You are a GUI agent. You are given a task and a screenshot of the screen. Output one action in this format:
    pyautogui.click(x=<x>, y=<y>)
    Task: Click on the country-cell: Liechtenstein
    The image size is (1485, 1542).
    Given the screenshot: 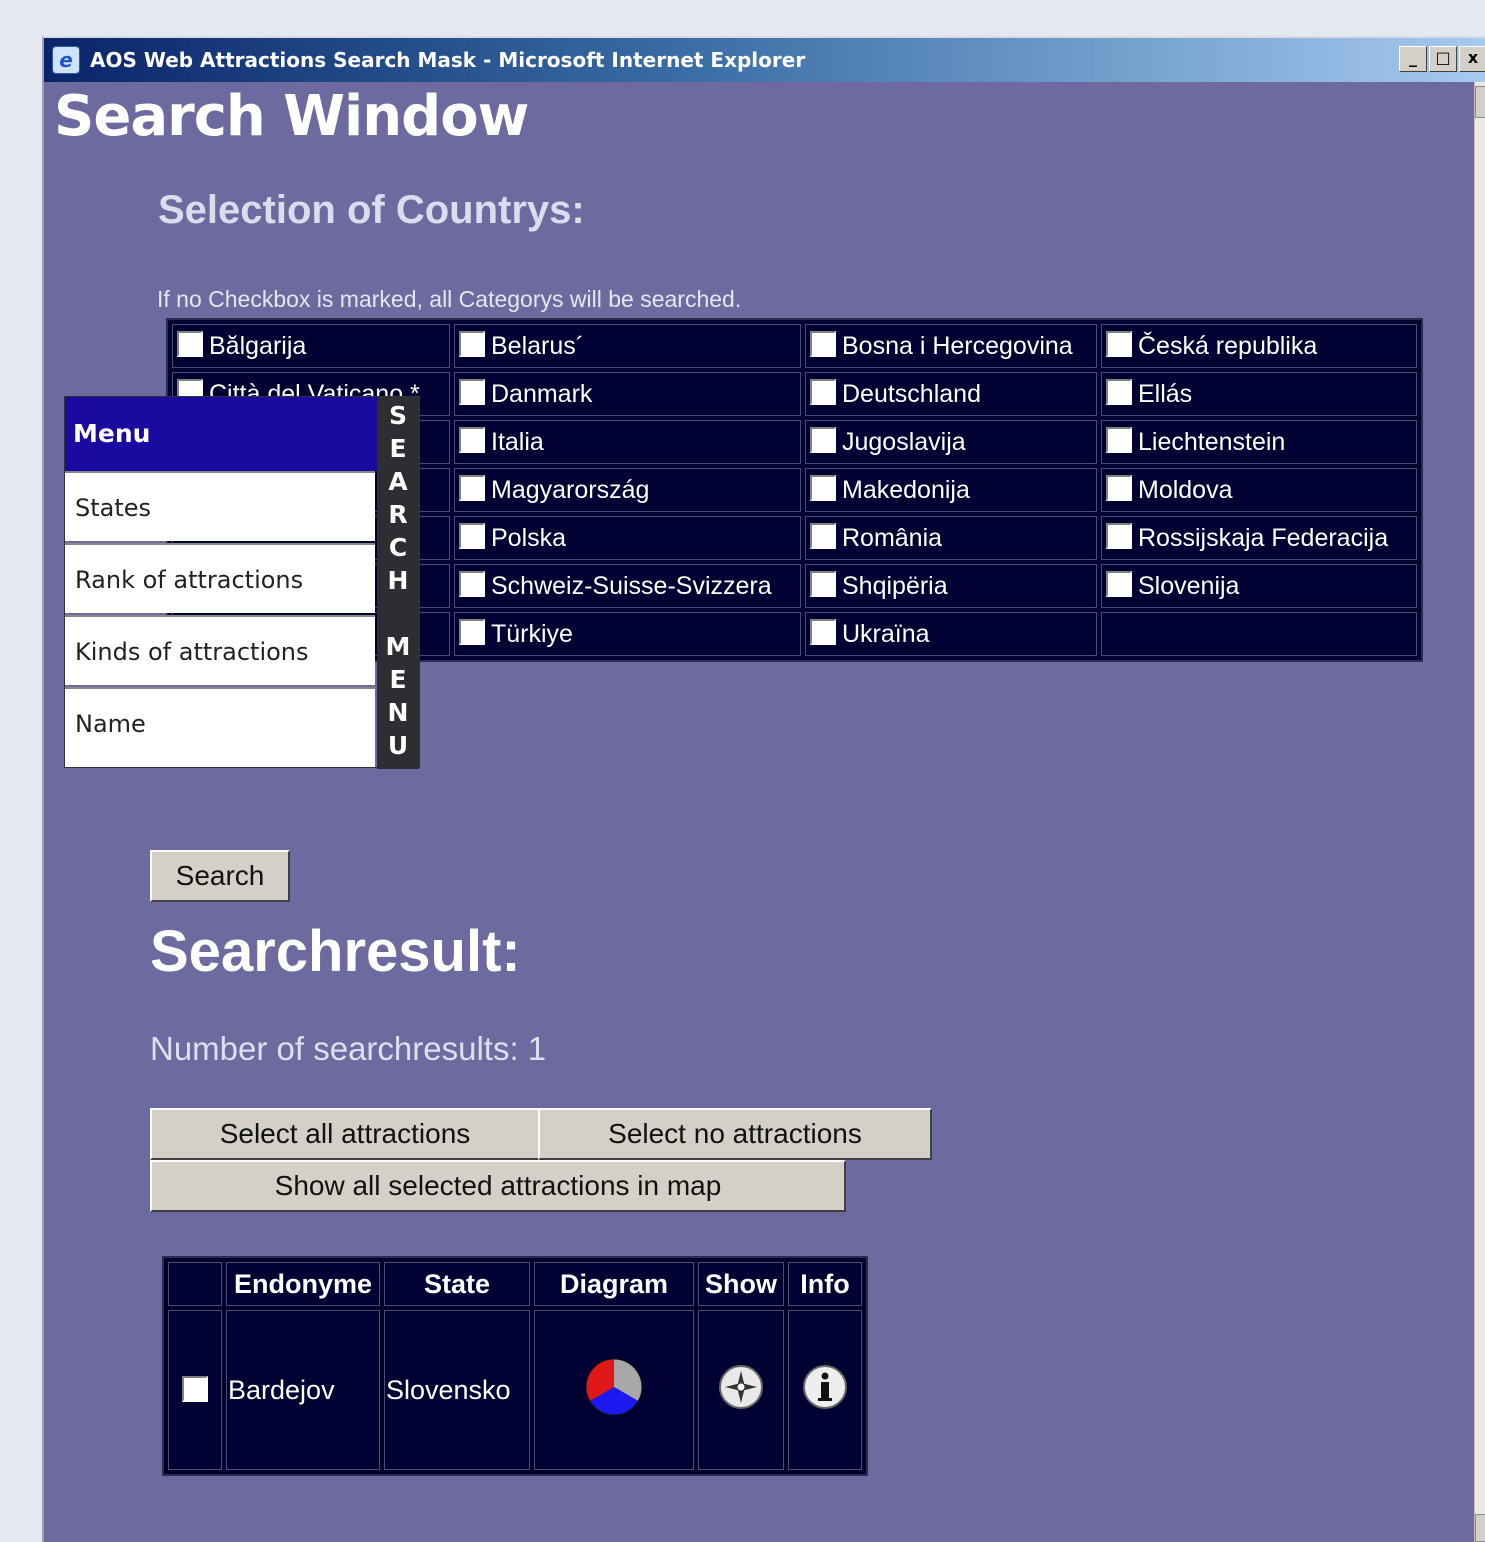 What is the action you would take?
    pyautogui.click(x=1259, y=442)
    